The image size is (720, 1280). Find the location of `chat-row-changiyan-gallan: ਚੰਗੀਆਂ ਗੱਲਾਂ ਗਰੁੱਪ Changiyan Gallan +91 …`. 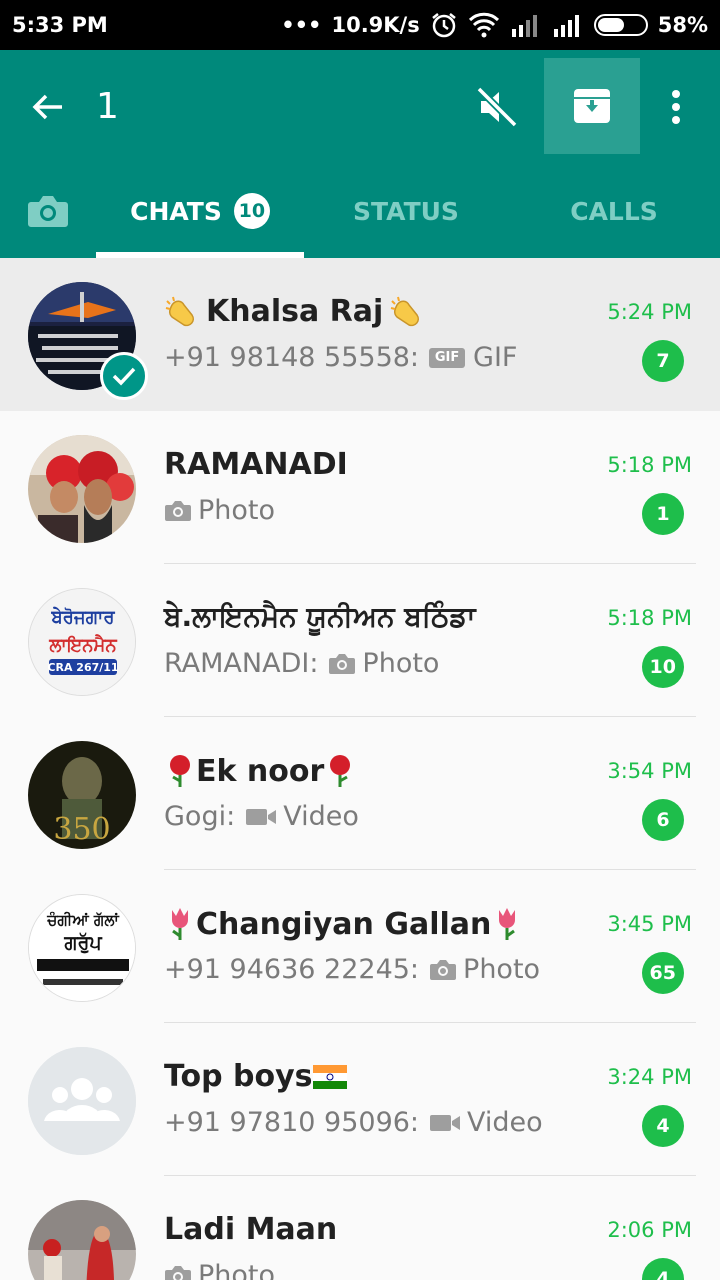

chat-row-changiyan-gallan: ਚੰਗੀਆਂ ਗੱਲਾਂ ਗਰੁੱਪ Changiyan Gallan +91 … is located at coordinates (360, 946).